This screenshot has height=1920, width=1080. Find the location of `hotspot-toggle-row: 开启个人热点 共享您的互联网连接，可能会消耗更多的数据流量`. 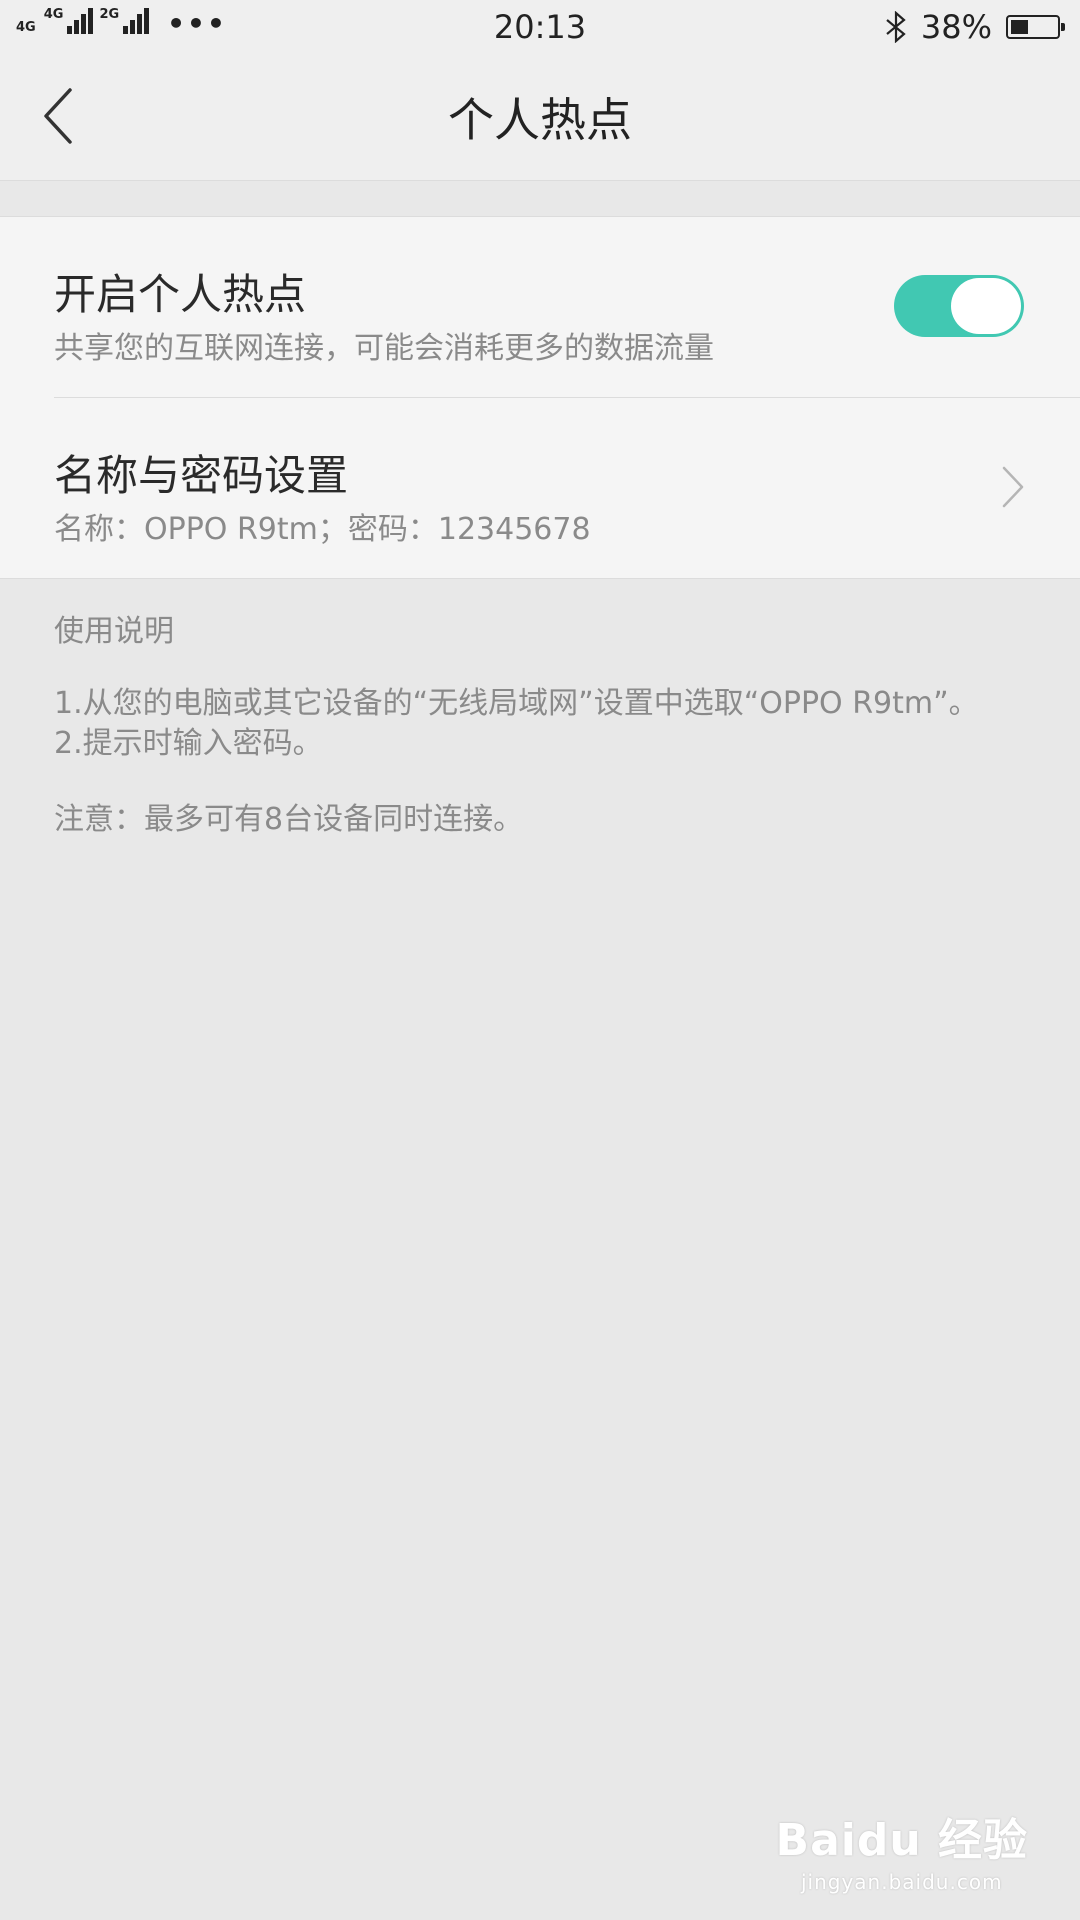

hotspot-toggle-row: 开启个人热点 共享您的互联网连接，可能会消耗更多的数据流量 is located at coordinates (540, 307).